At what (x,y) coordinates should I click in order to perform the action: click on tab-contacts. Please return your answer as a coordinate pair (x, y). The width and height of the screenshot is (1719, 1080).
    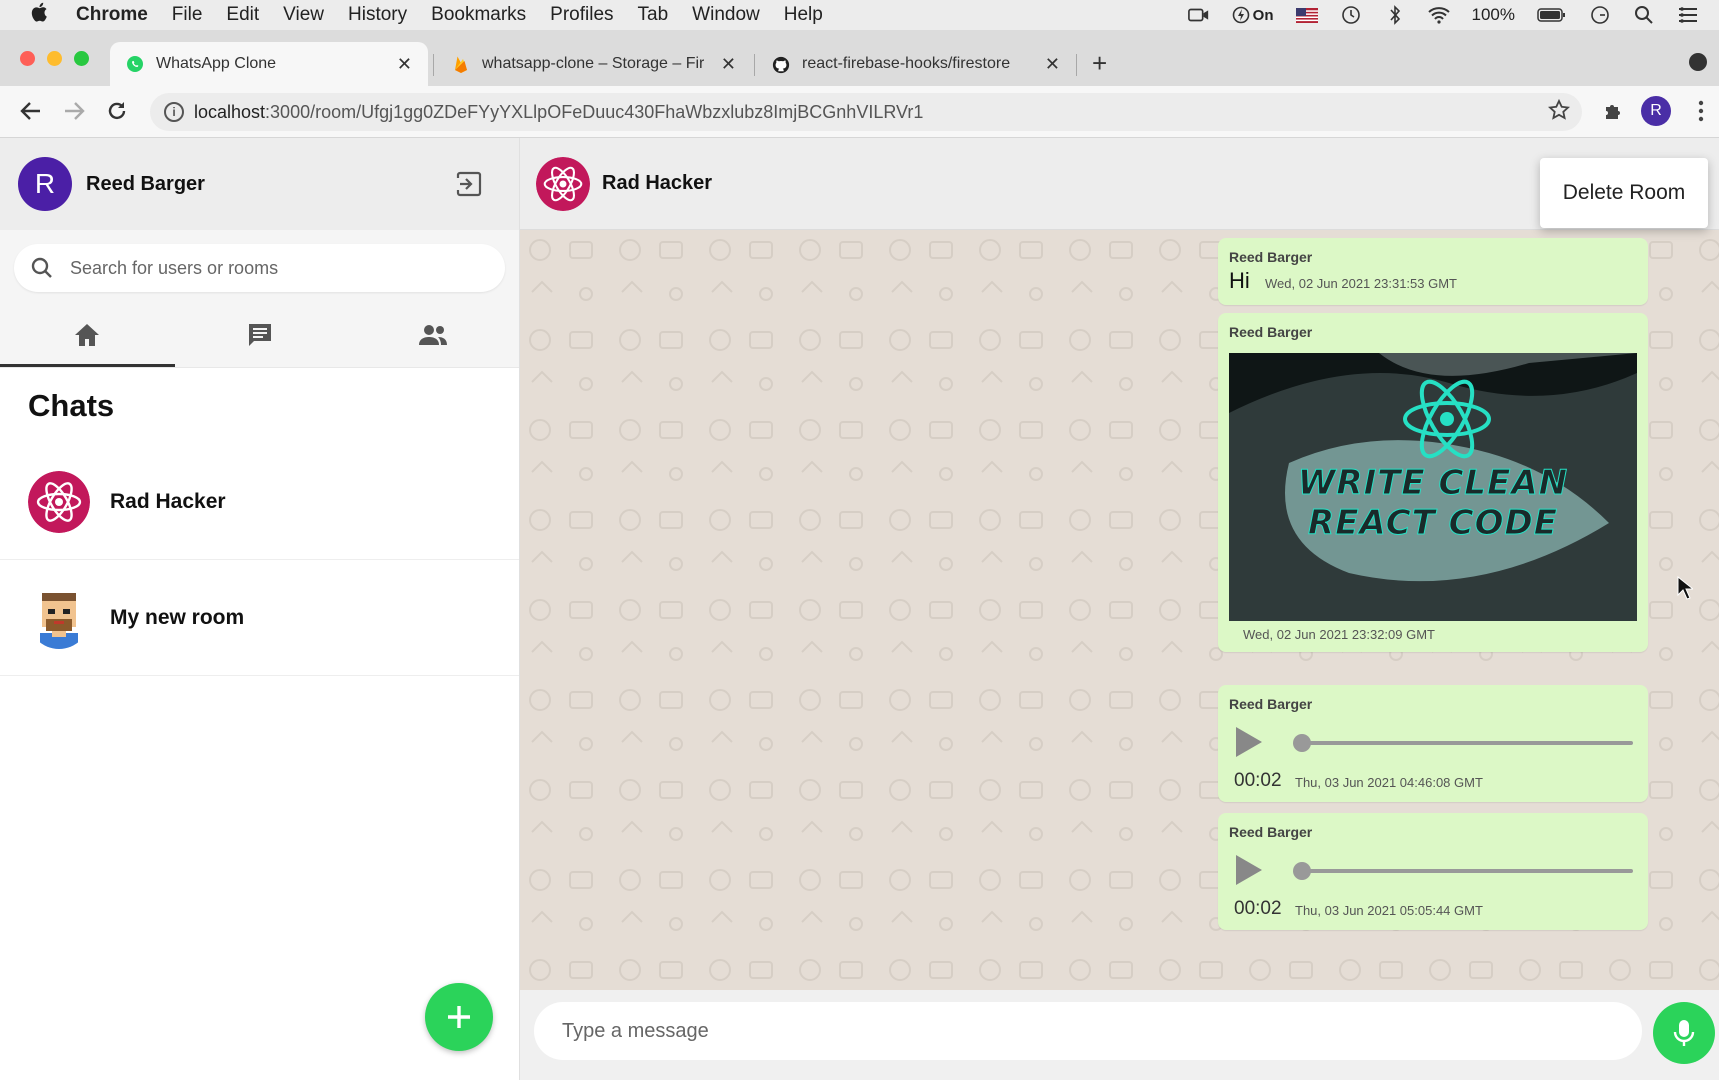
    Looking at the image, I should click on (432, 337).